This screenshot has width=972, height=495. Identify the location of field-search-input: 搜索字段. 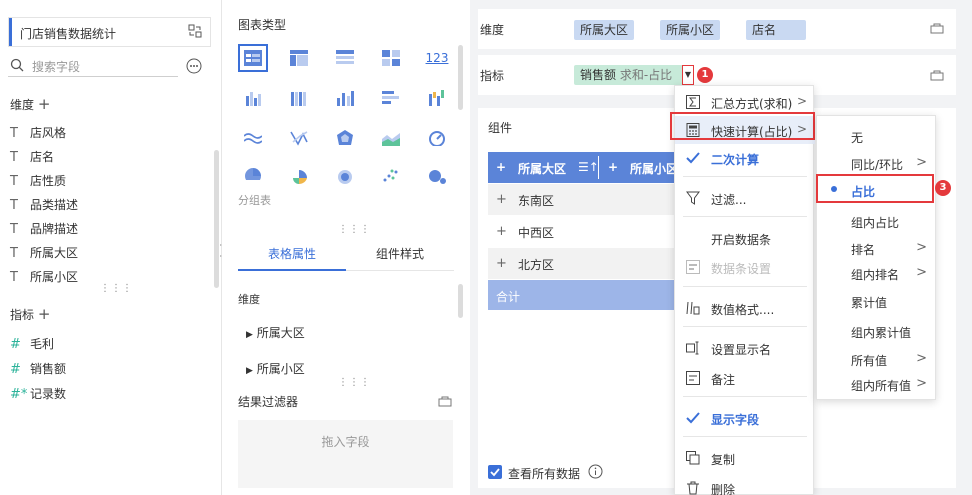
(93, 66).